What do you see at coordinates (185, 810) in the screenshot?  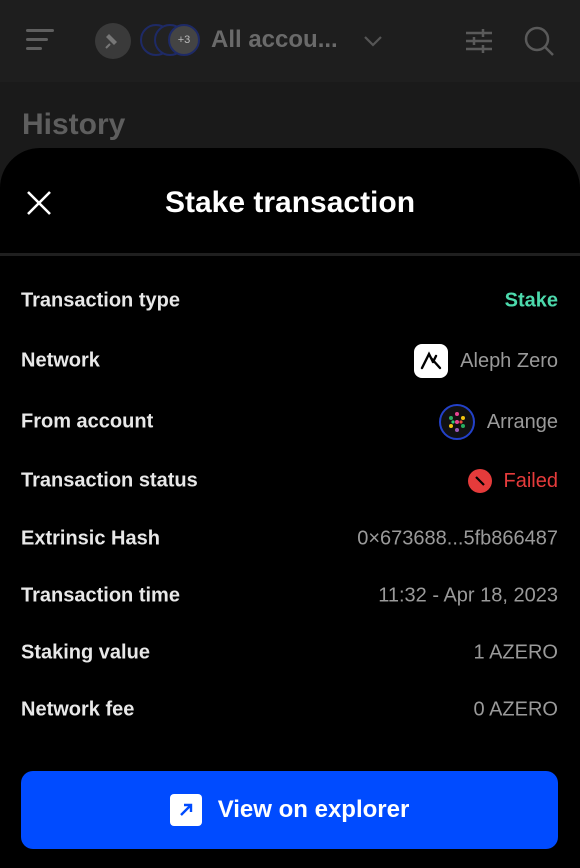 I see `external-link-icon` at bounding box center [185, 810].